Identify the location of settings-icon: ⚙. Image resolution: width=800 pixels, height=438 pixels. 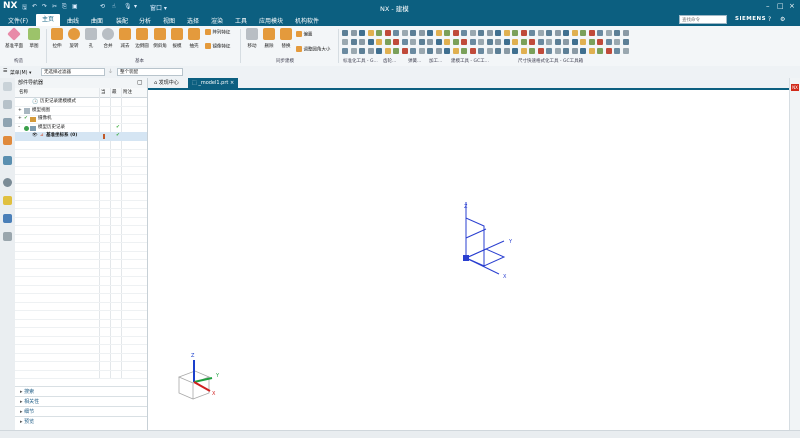
(782, 19).